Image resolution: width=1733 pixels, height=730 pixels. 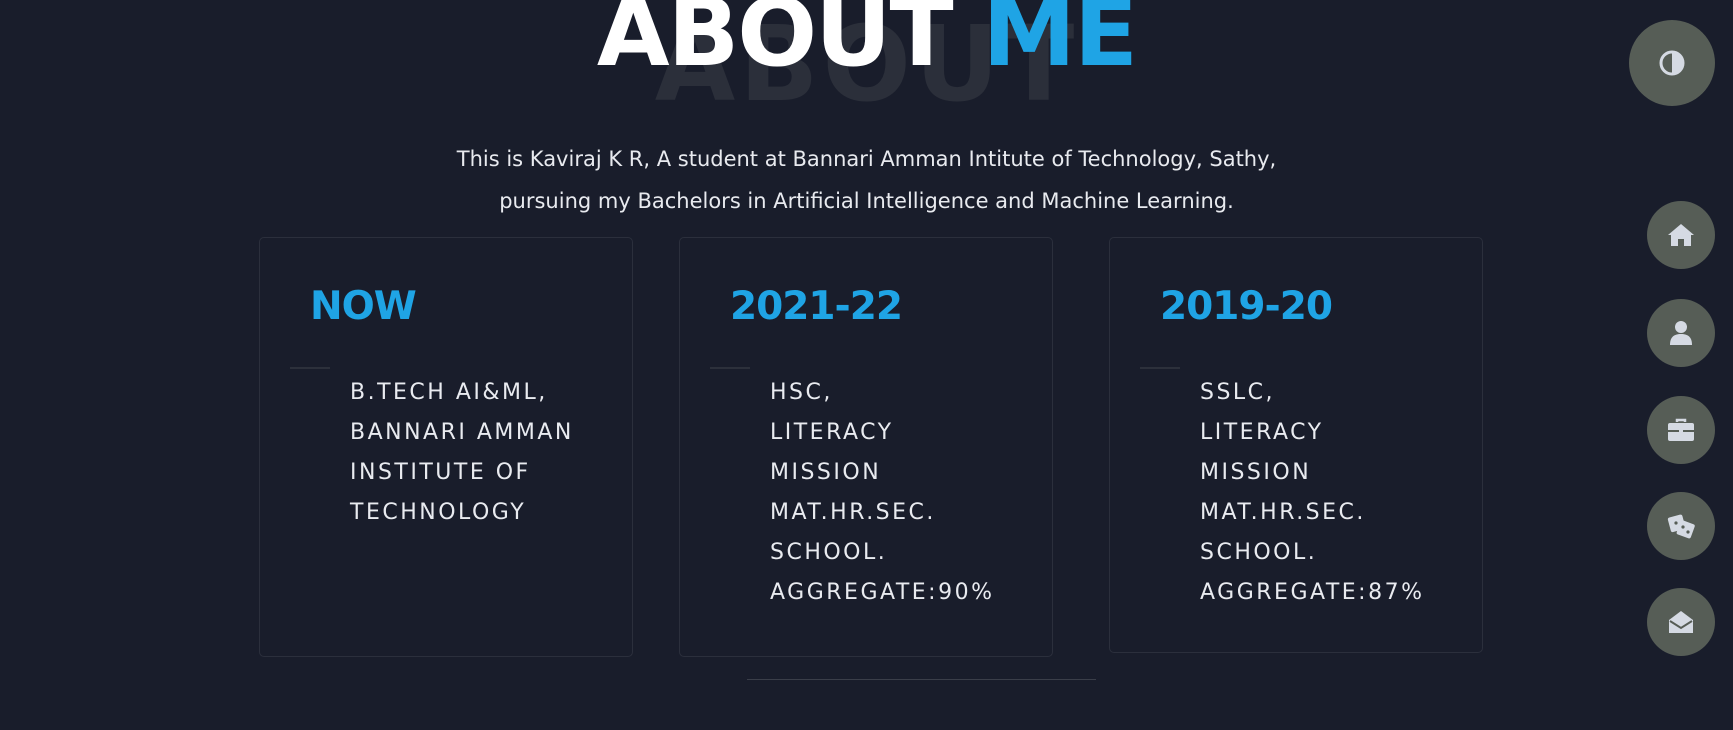 I want to click on dice-icon, so click(x=1681, y=526).